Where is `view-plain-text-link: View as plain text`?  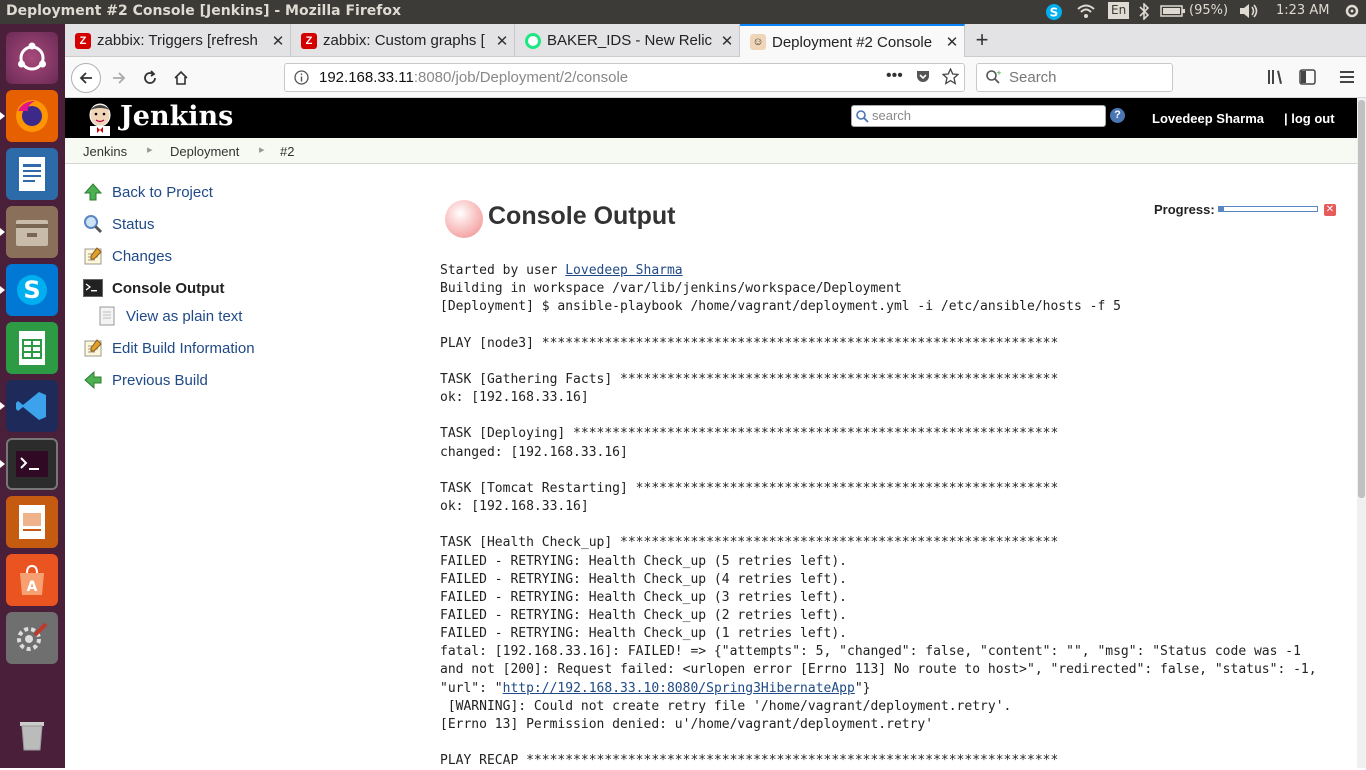 view-plain-text-link: View as plain text is located at coordinates (169, 316).